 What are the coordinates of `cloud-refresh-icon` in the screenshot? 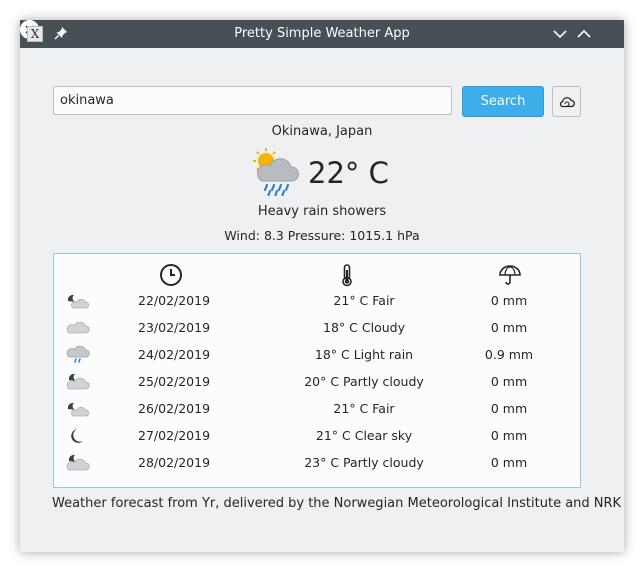 It's located at (567, 101).